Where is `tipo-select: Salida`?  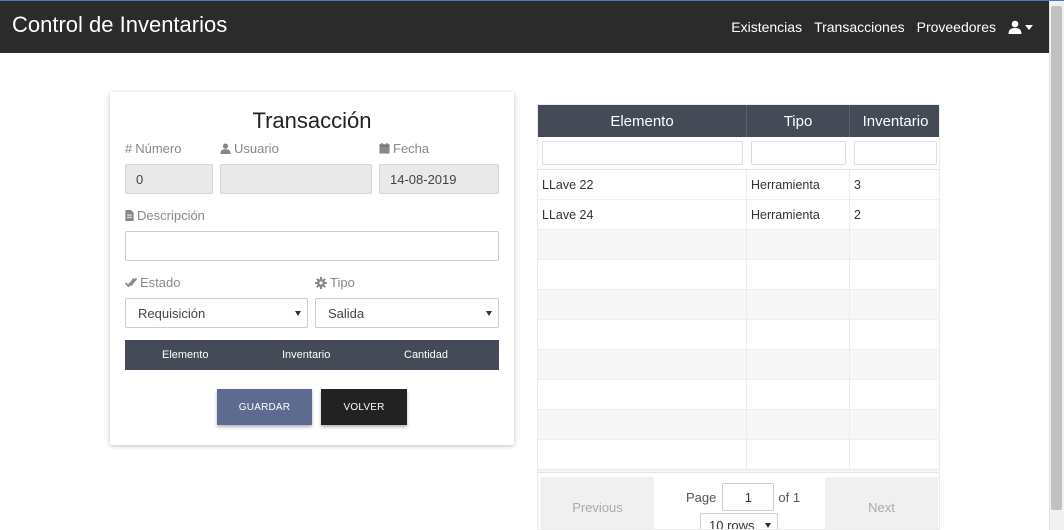
tipo-select: Salida is located at coordinates (407, 313).